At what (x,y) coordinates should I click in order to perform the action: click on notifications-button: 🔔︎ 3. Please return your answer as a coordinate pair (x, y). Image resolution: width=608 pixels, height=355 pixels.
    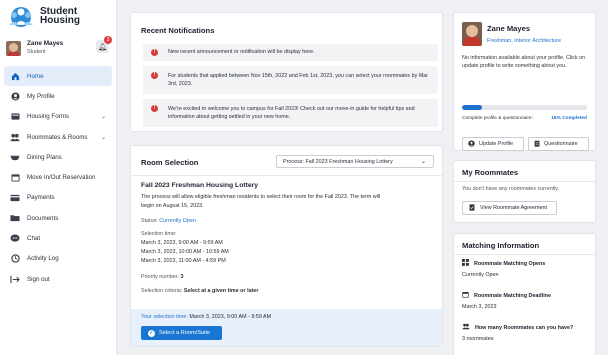
    Looking at the image, I should click on (104, 44).